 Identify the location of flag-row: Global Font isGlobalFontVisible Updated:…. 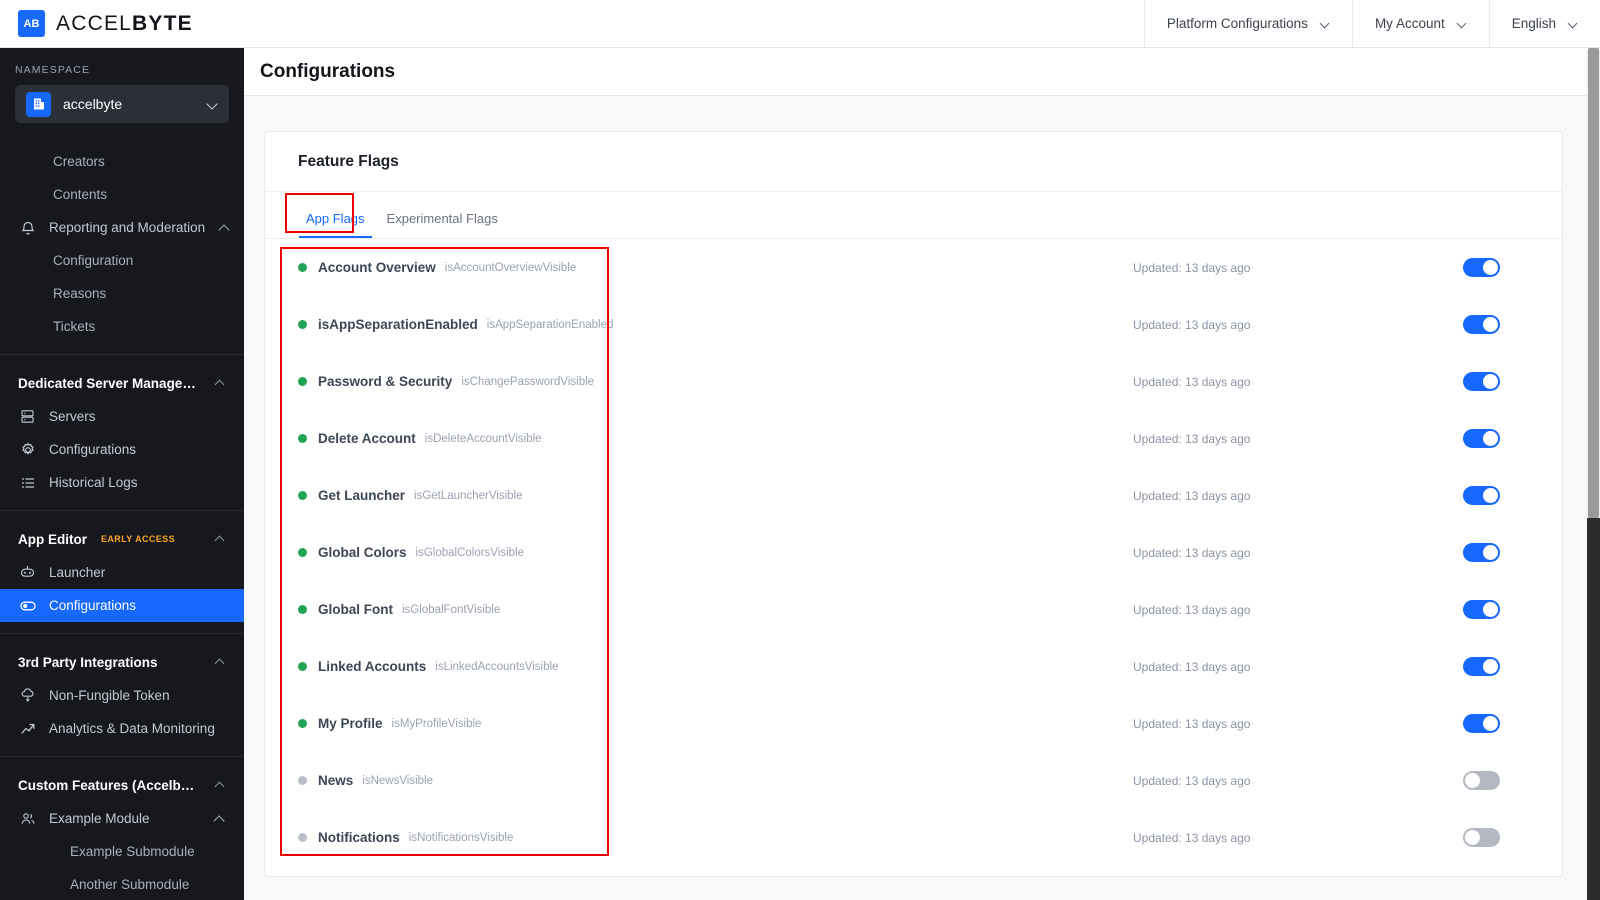
(913, 609).